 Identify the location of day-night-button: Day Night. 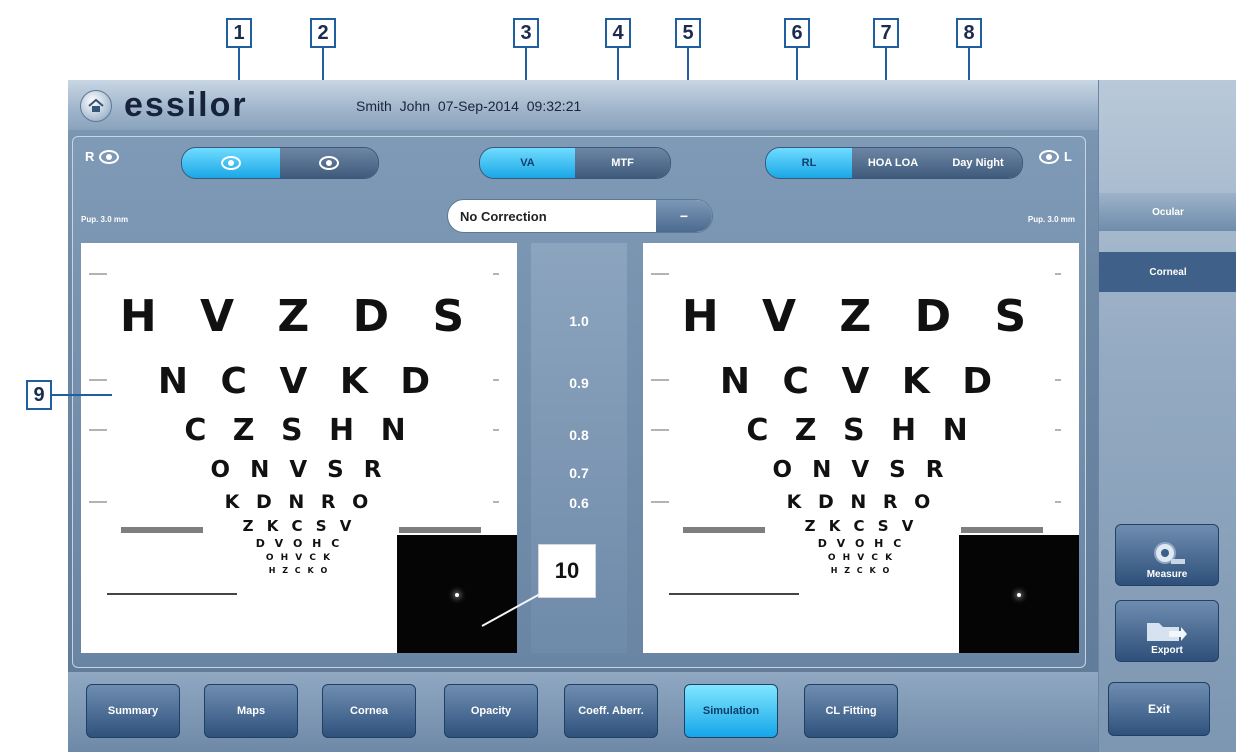
(978, 163).